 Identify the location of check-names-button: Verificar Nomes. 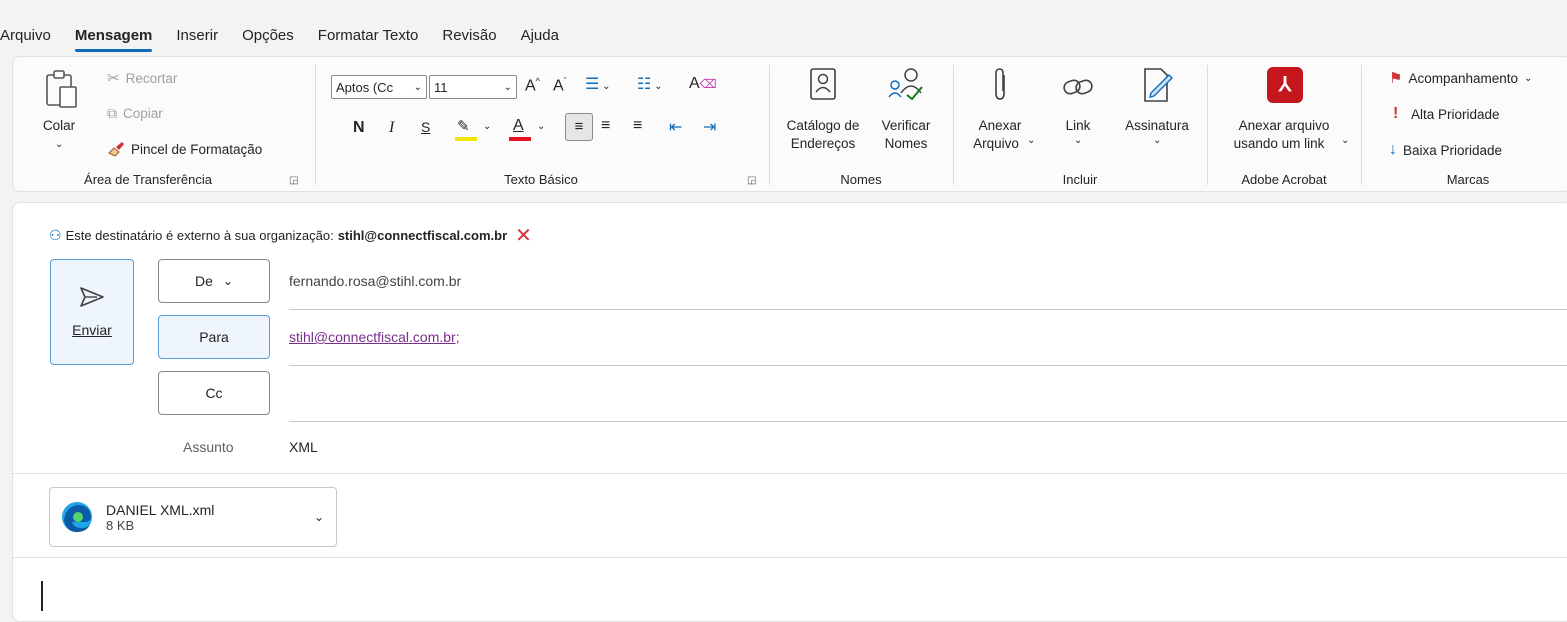
(906, 115).